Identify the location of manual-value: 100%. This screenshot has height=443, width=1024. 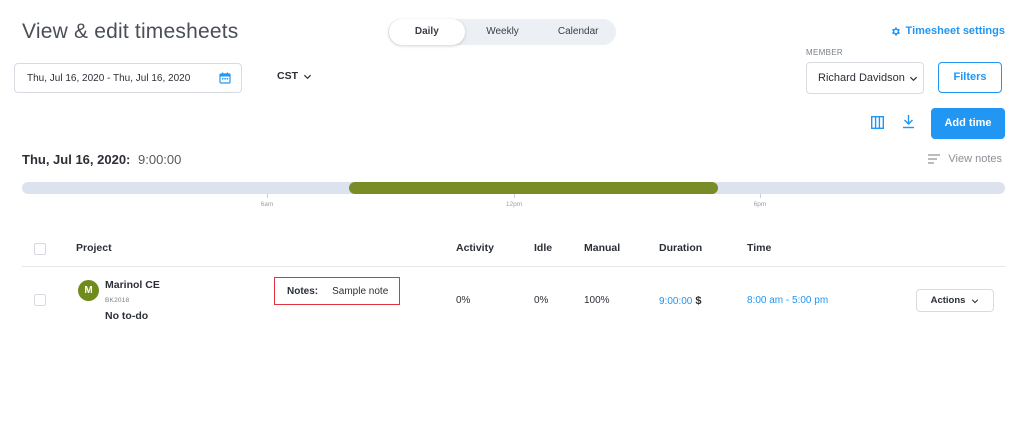
(597, 300).